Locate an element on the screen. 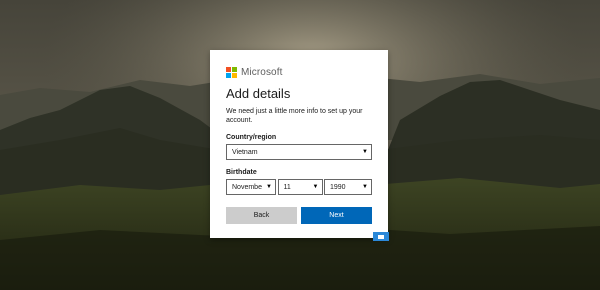 The height and width of the screenshot is (290, 600). country-select: Vietnam ▼ is located at coordinates (299, 152).